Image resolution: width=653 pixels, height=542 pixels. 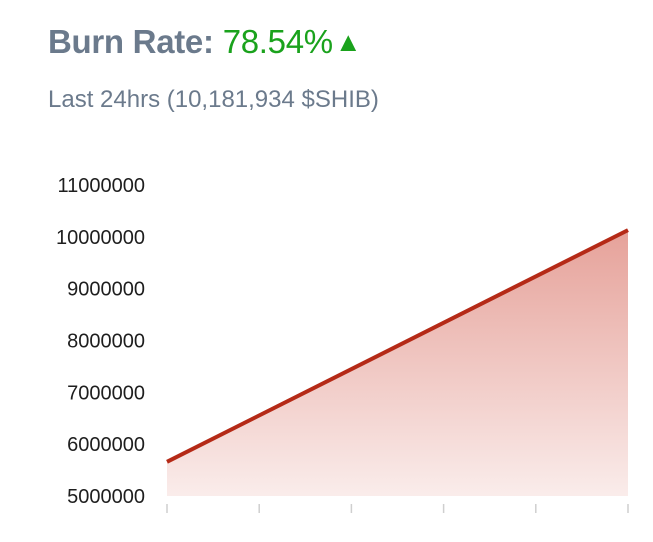 What do you see at coordinates (106, 393) in the screenshot?
I see `y-tick-label: 7000000` at bounding box center [106, 393].